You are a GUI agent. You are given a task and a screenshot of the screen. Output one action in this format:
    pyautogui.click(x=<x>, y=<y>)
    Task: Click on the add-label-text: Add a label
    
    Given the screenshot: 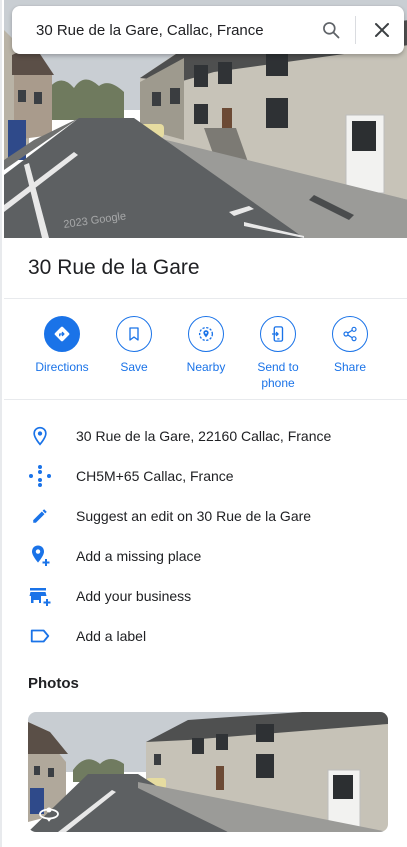 What is the action you would take?
    pyautogui.click(x=111, y=636)
    